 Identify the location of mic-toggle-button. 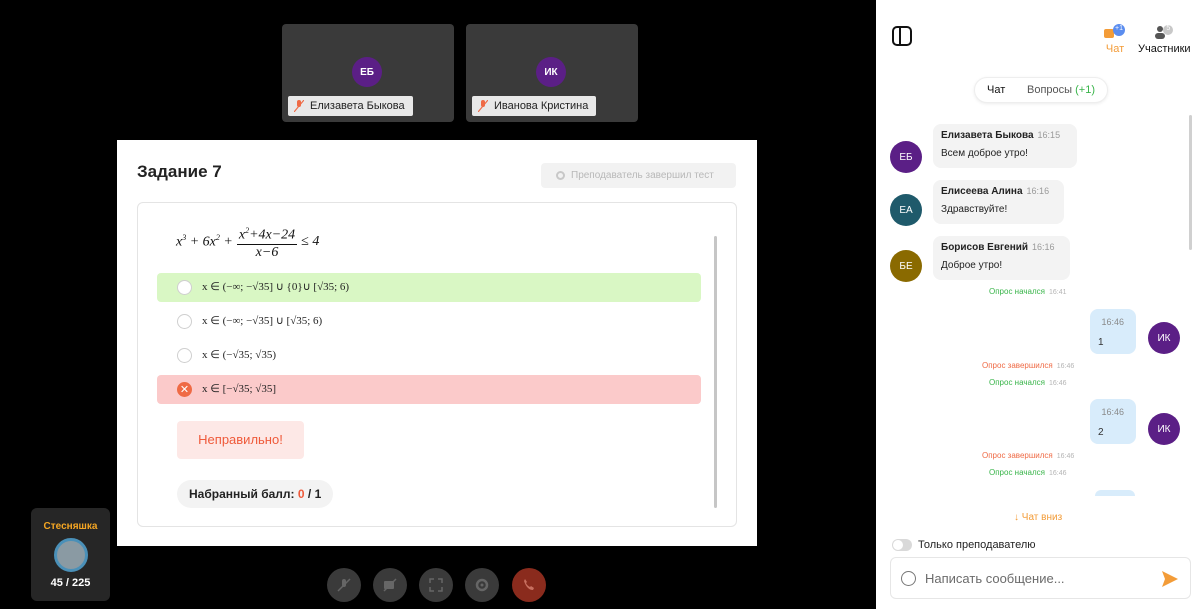
(344, 585).